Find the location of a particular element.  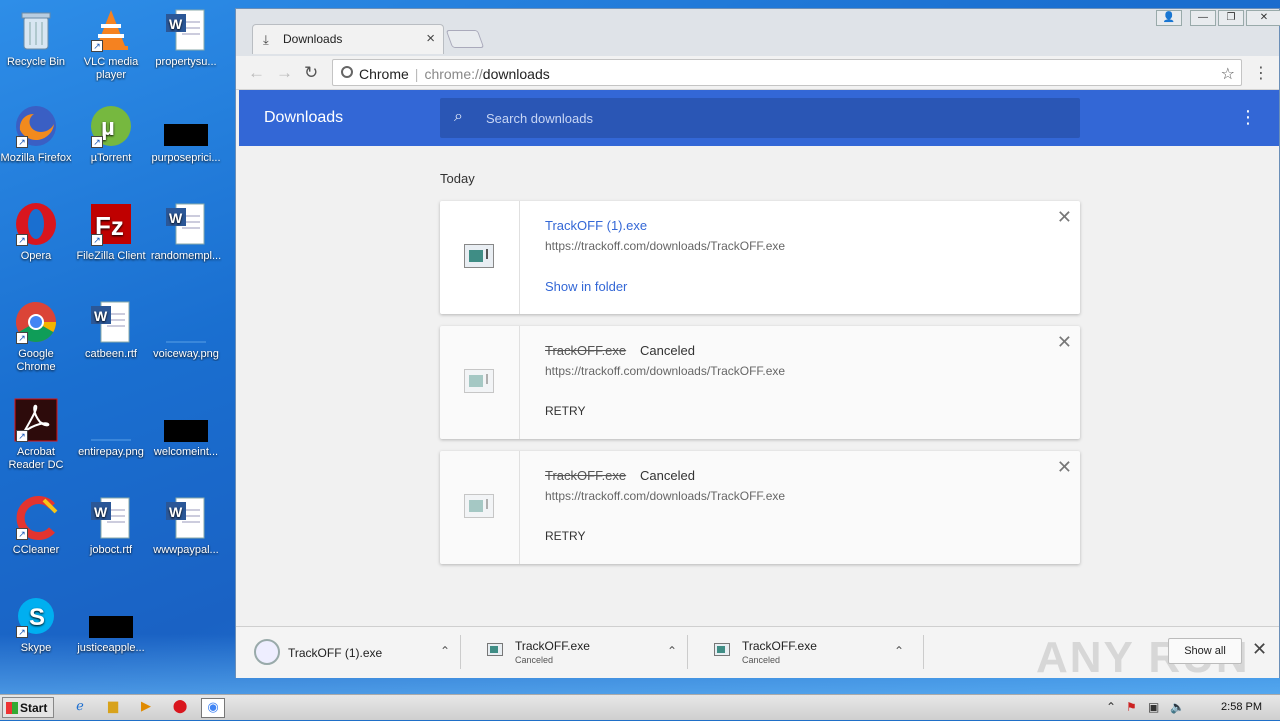

chrome-menu-icon: ⋮ is located at coordinates (1261, 73).